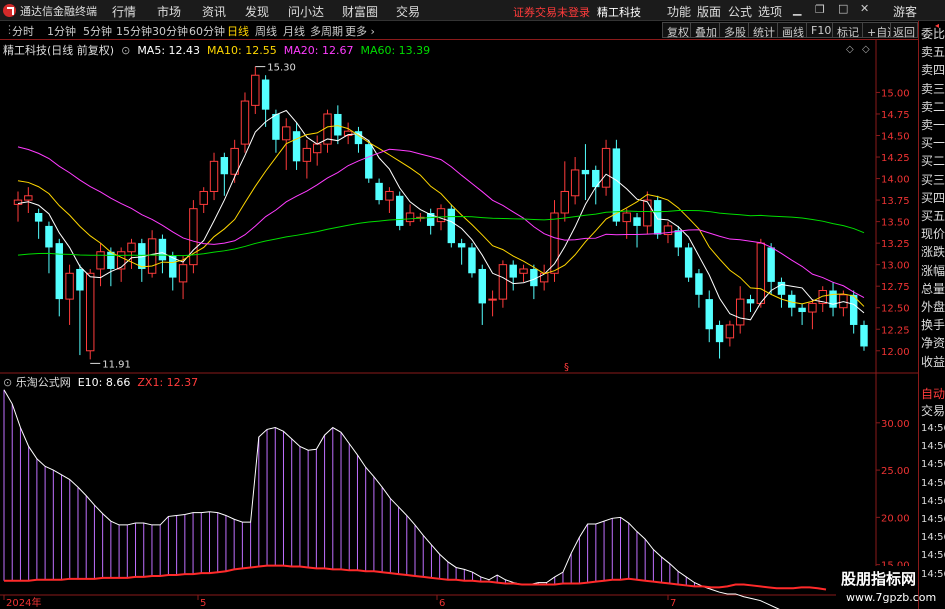 The width and height of the screenshot is (945, 609). Describe the element at coordinates (933, 270) in the screenshot. I see `quote-item-label: 涨幅` at that location.